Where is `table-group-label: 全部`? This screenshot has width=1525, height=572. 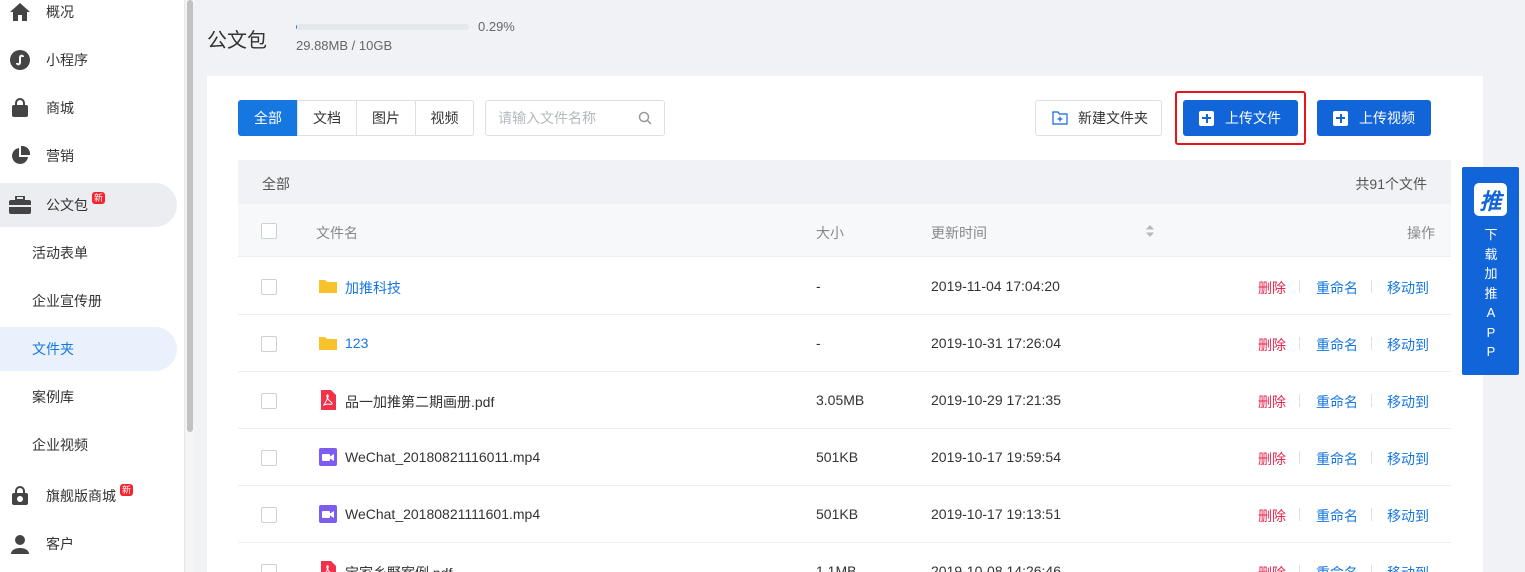
table-group-label: 全部 is located at coordinates (276, 184).